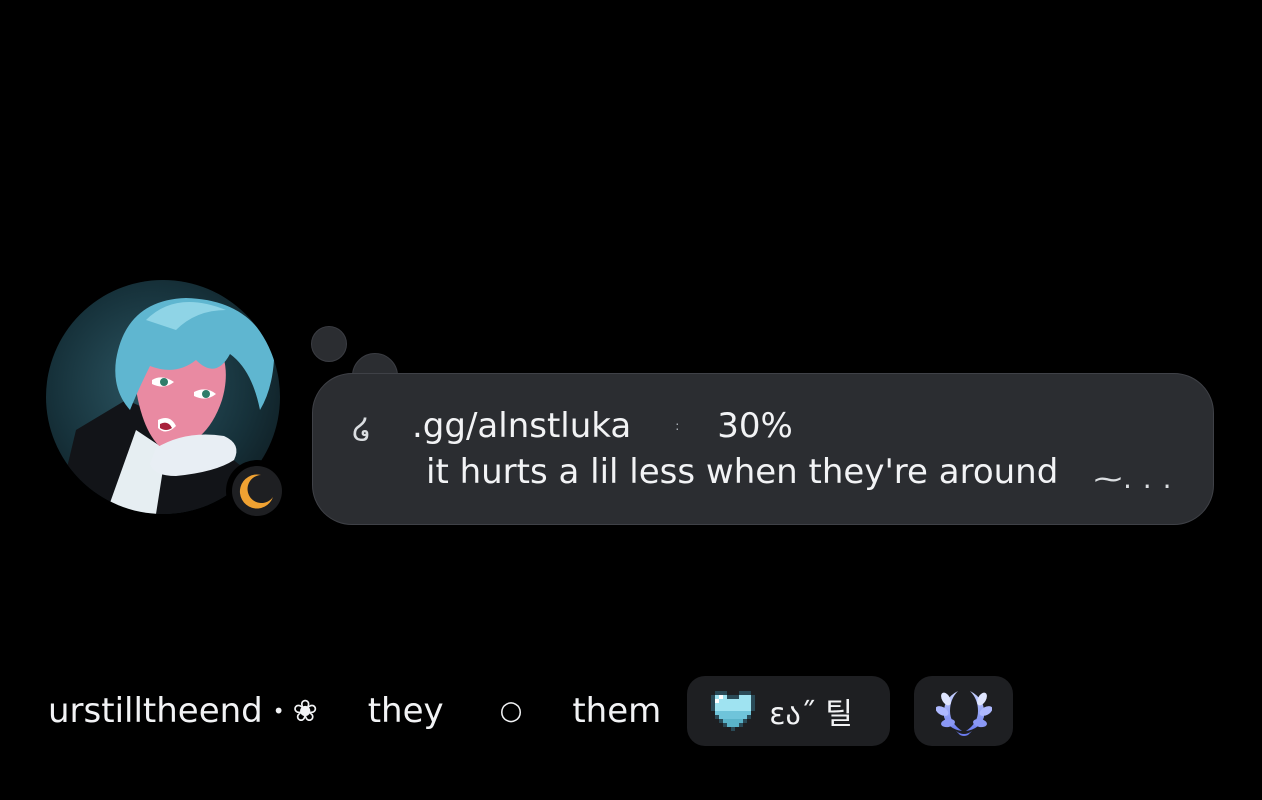  I want to click on pronoun-they: they, so click(405, 711).